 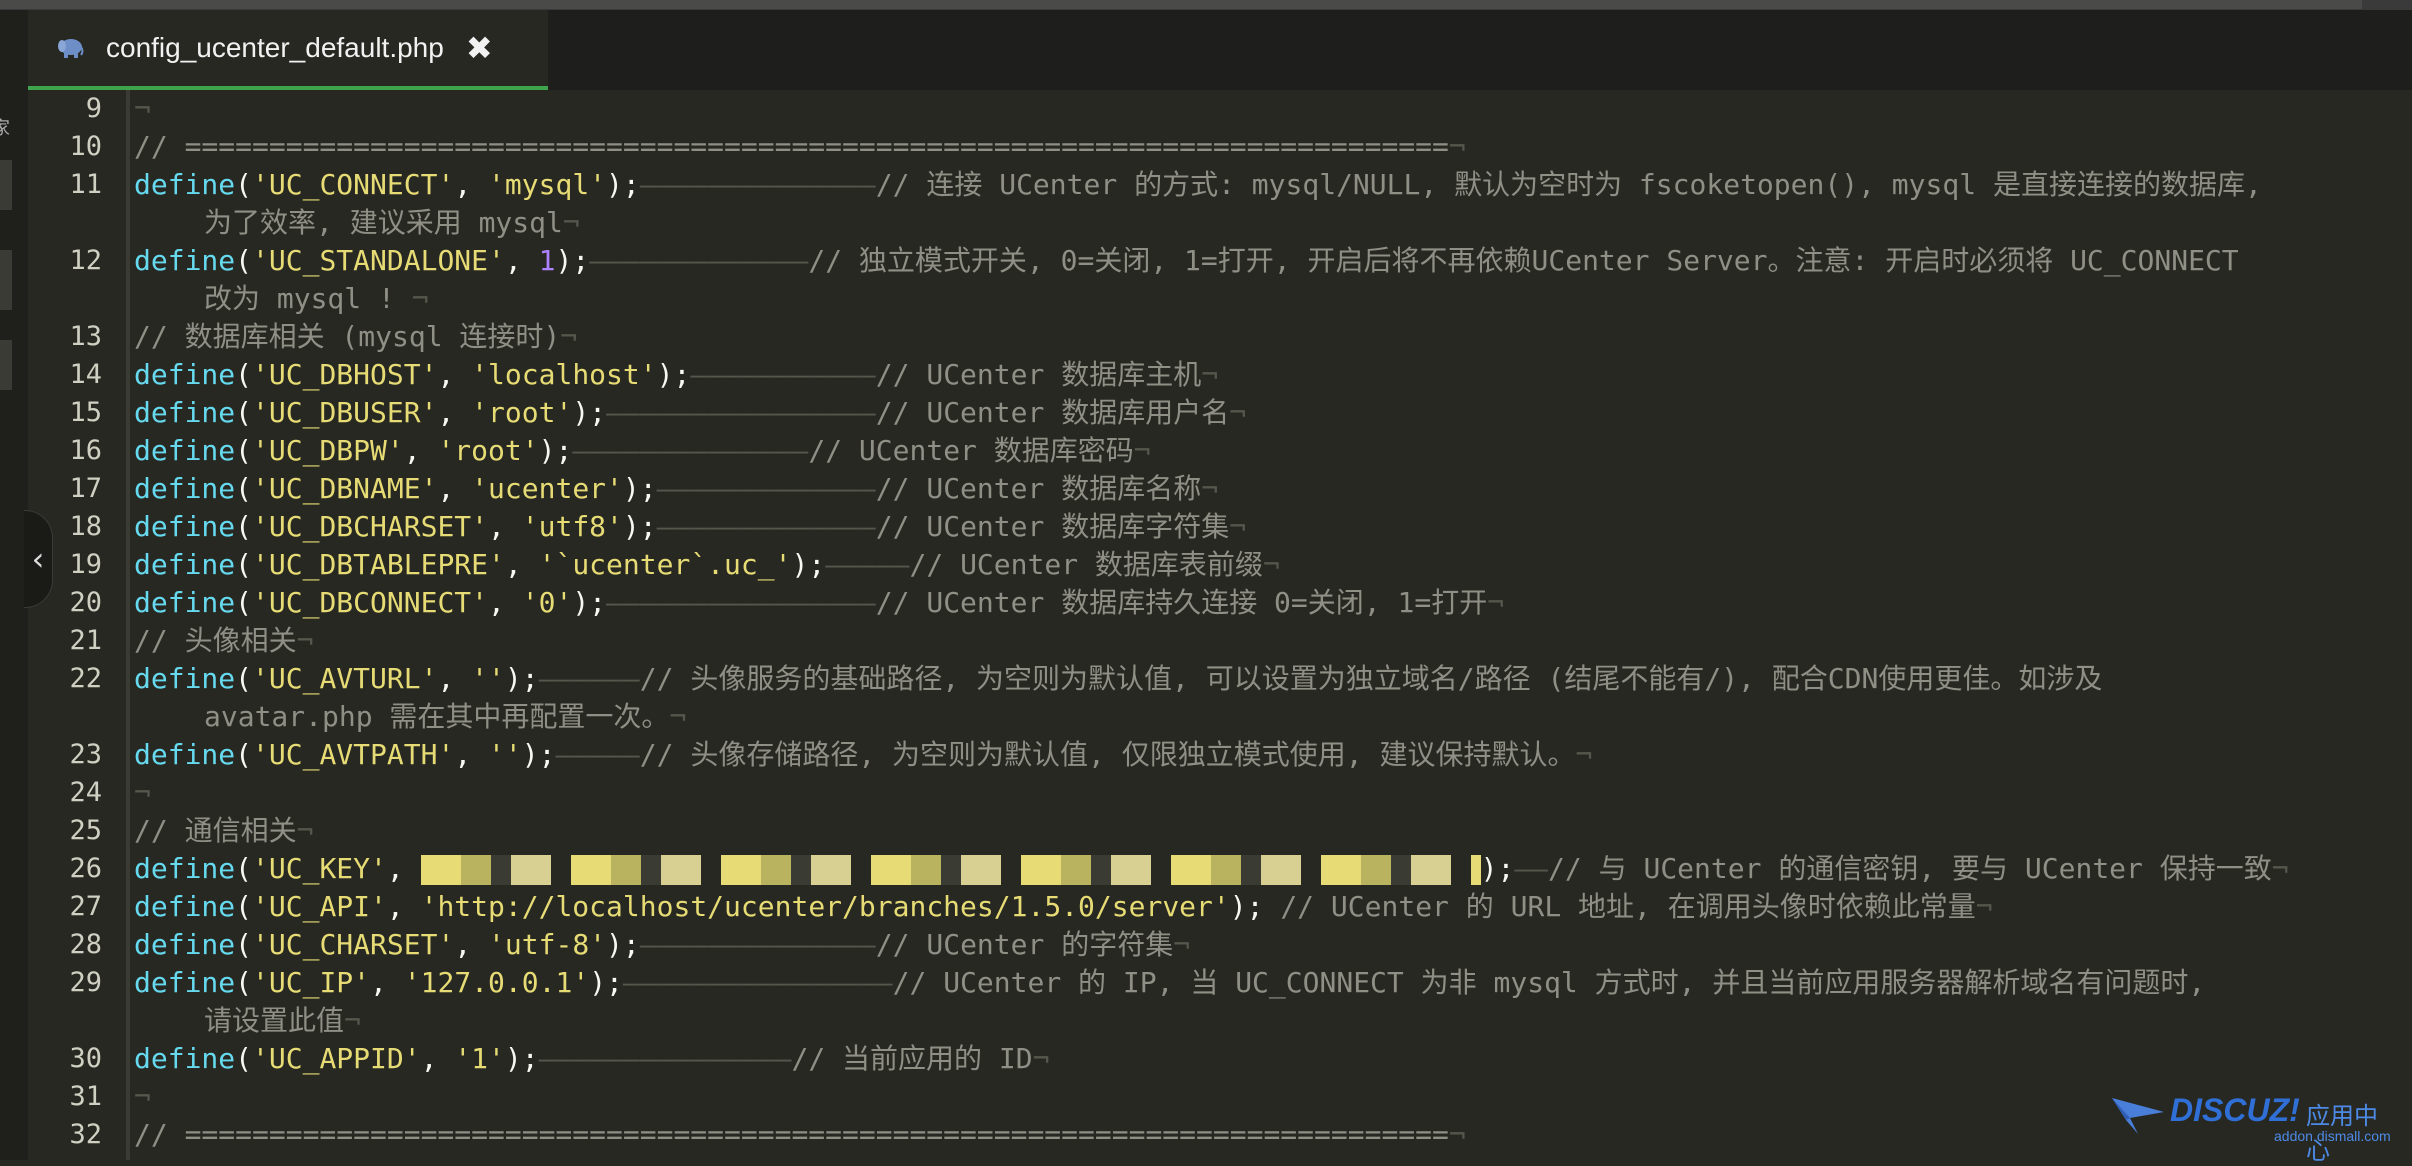 I want to click on code-token-c: // UCenter 的字符集, so click(x=1024, y=944).